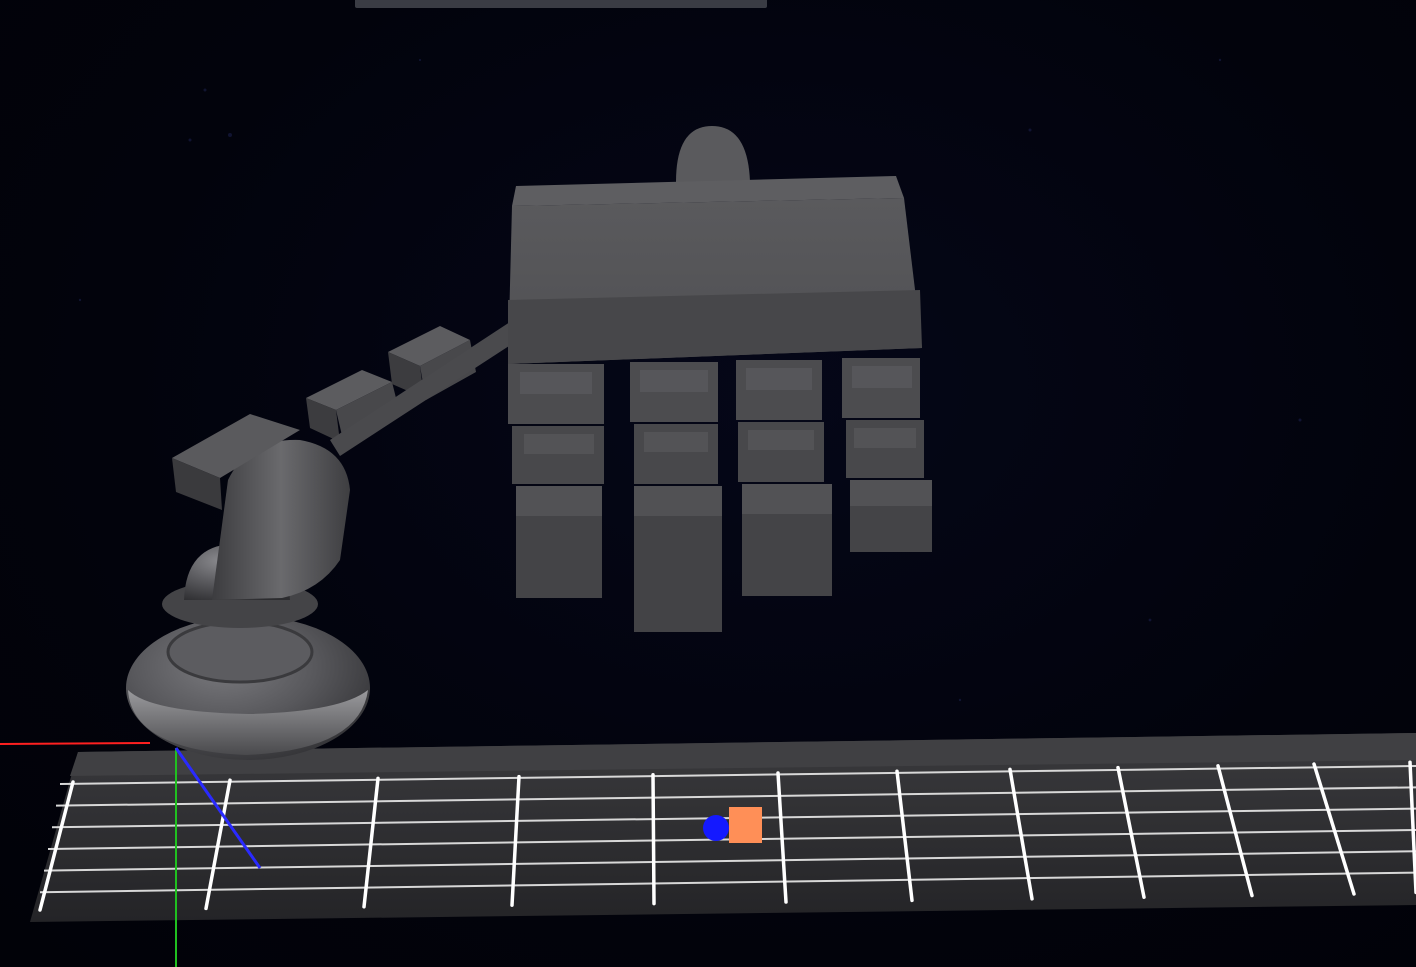  I want to click on wrist-knob, so click(713, 154).